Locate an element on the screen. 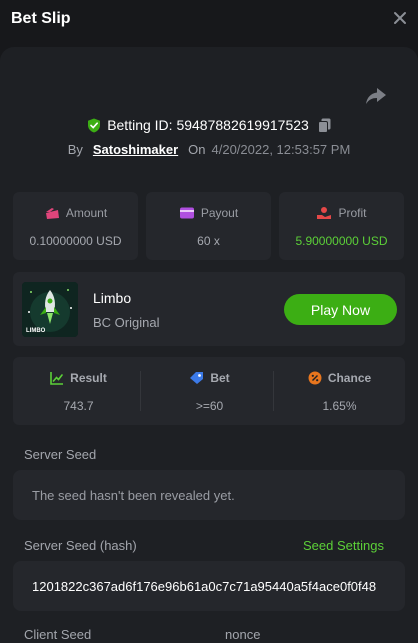 Image resolution: width=418 pixels, height=643 pixels. verified-shield-icon is located at coordinates (94, 125).